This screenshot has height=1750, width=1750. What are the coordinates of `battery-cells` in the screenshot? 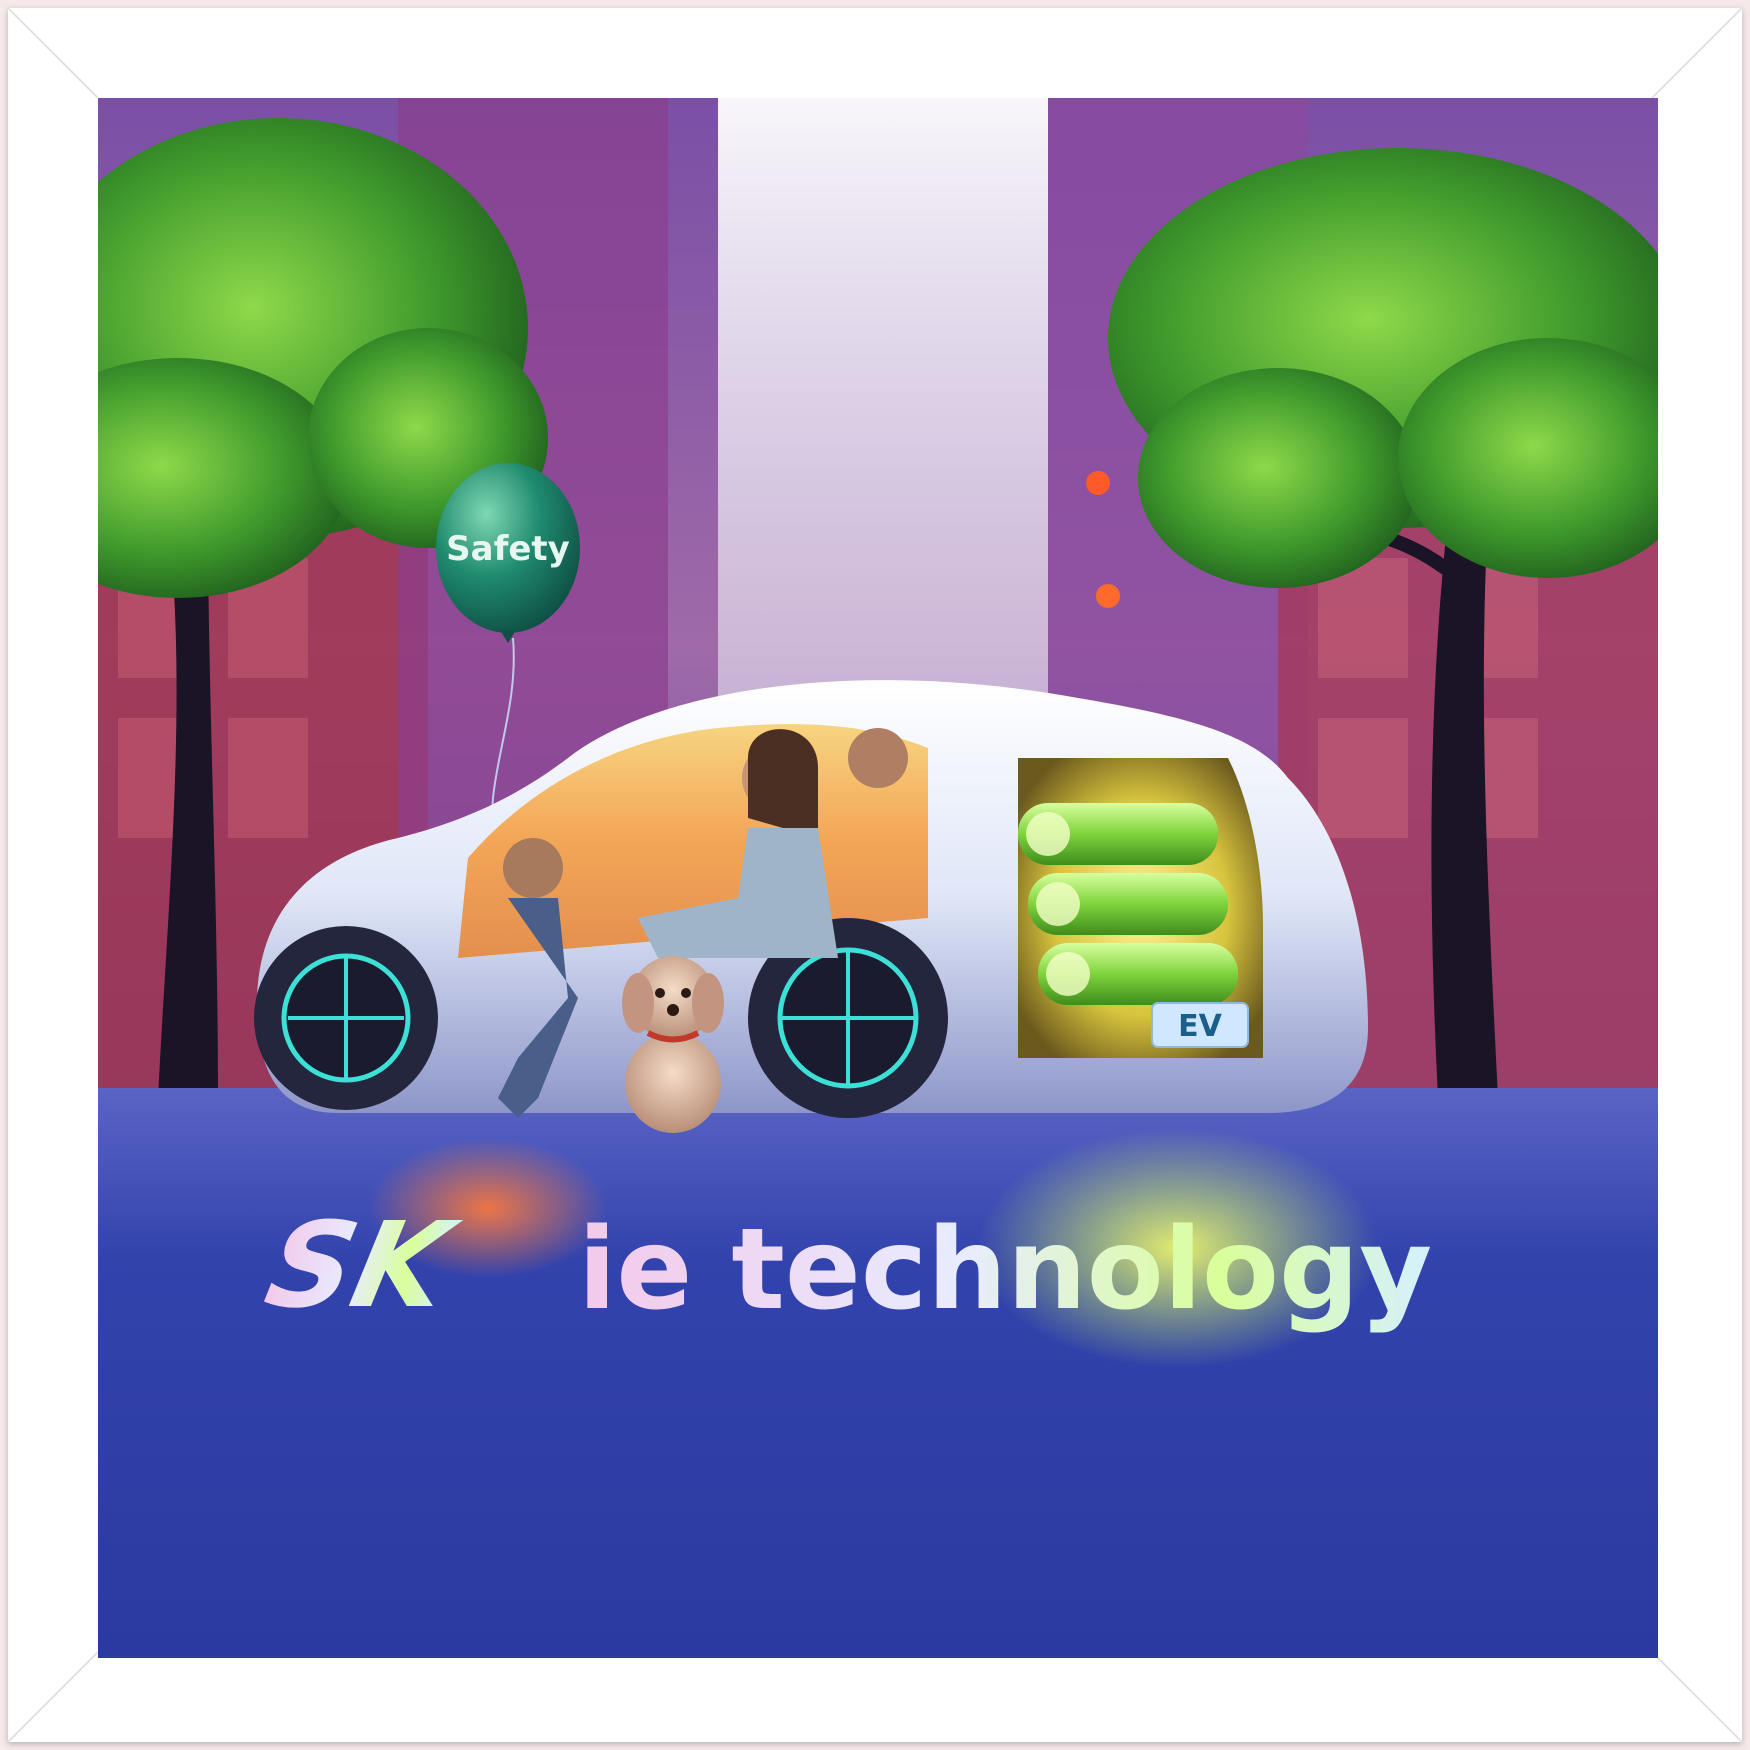 It's located at (1128, 904).